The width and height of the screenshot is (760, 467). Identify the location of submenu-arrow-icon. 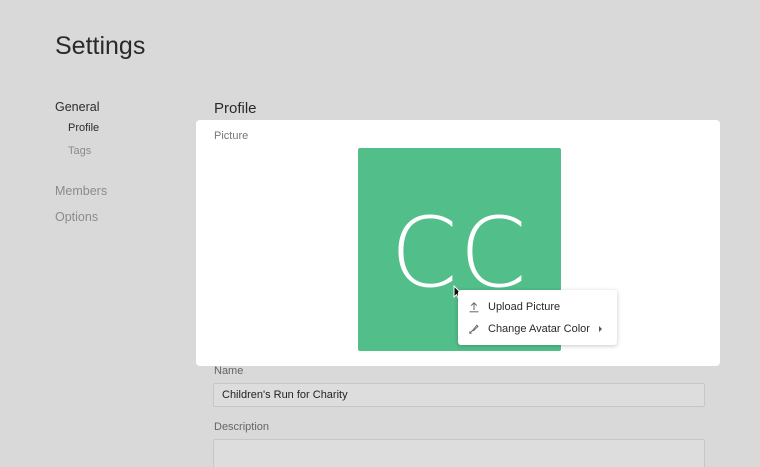
(600, 329).